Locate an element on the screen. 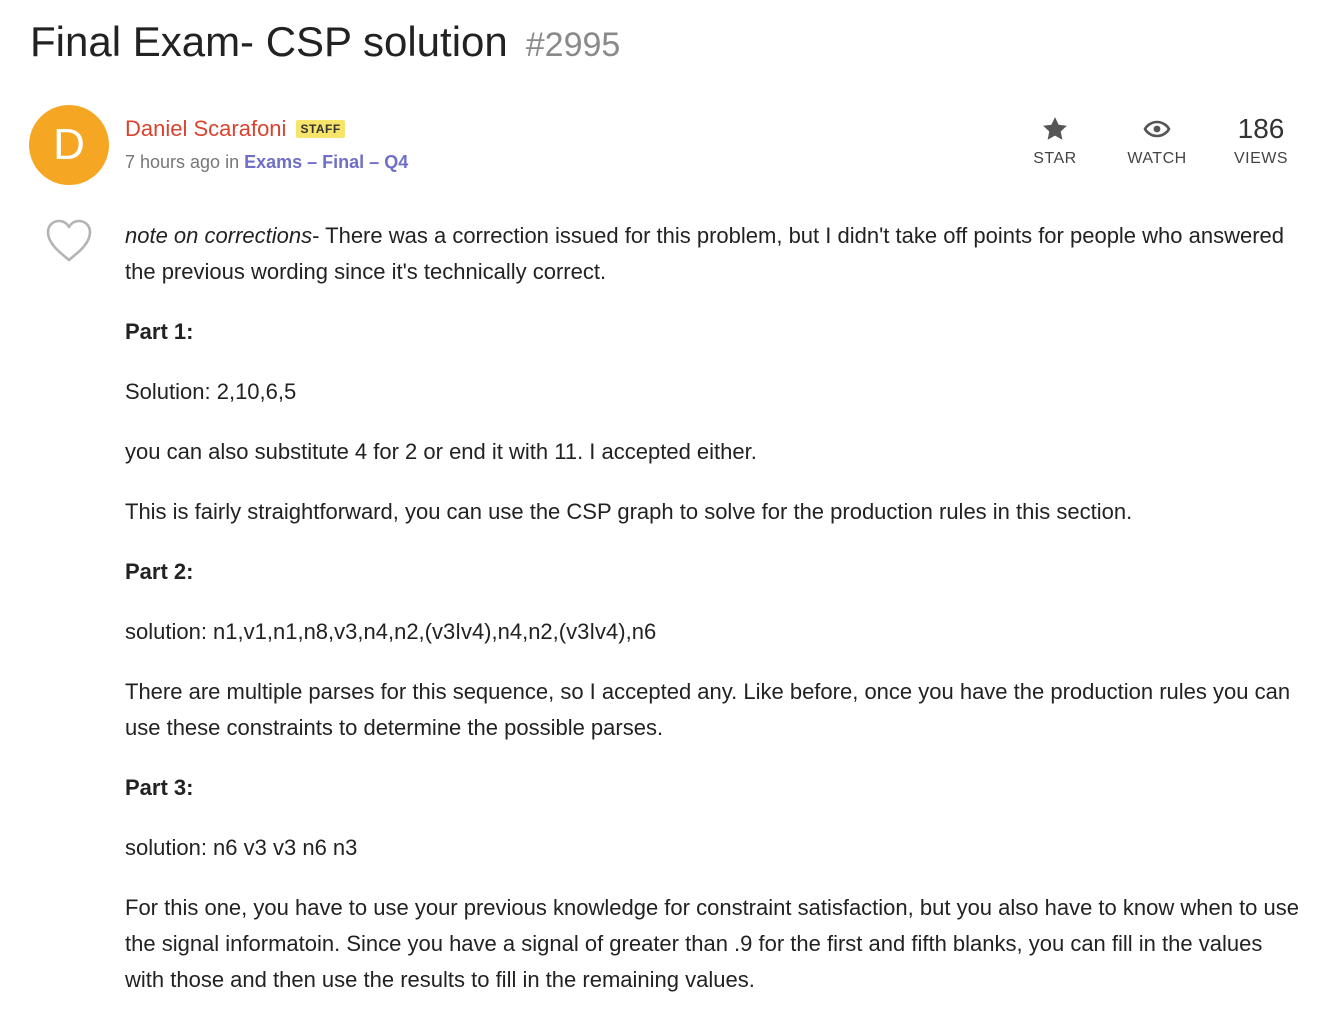 This screenshot has width=1340, height=1018. post-meta: 7 hours ago in Exams – Final – Q4 is located at coordinates (266, 162).